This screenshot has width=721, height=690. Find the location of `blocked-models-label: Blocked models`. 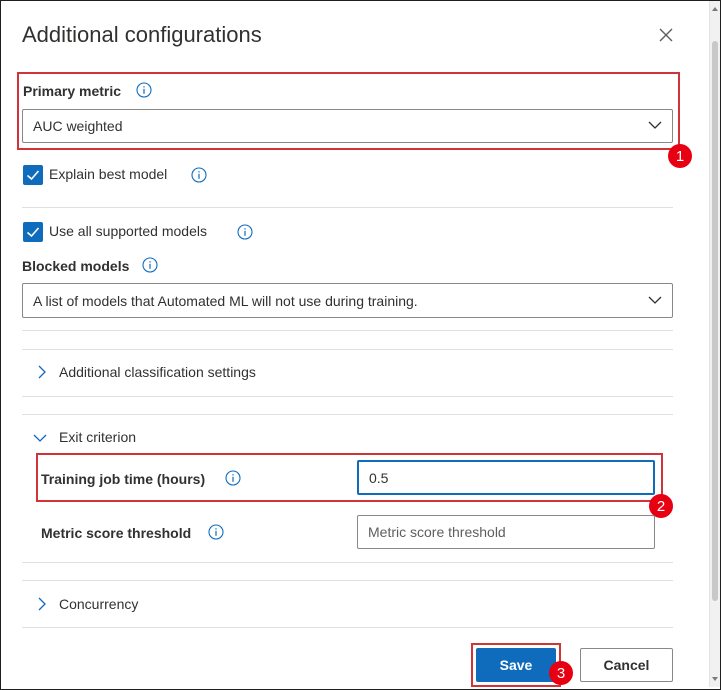

blocked-models-label: Blocked models is located at coordinates (76, 266).